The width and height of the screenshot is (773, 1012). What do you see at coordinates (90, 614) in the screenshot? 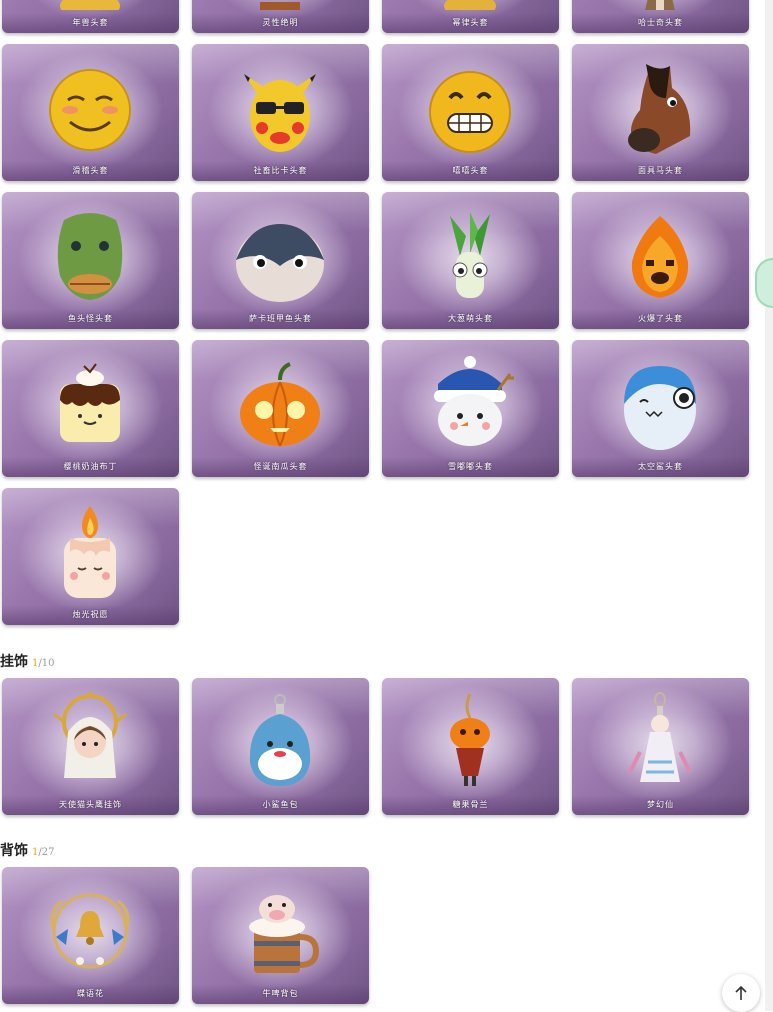
I see `item-label: 烛光祝愿` at bounding box center [90, 614].